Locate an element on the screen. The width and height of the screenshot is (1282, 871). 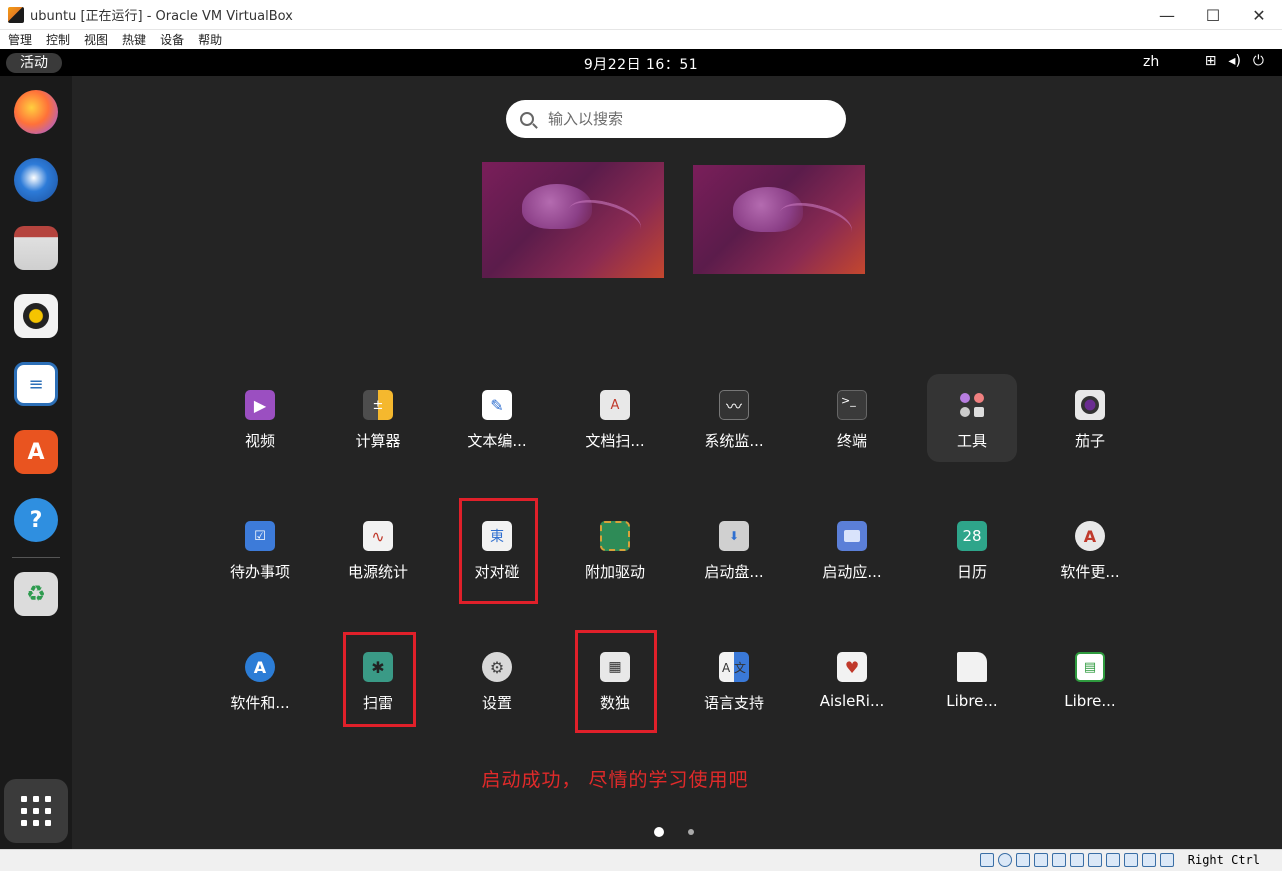
window-controls: — ☐ ✕ is located at coordinates (1213, 15).